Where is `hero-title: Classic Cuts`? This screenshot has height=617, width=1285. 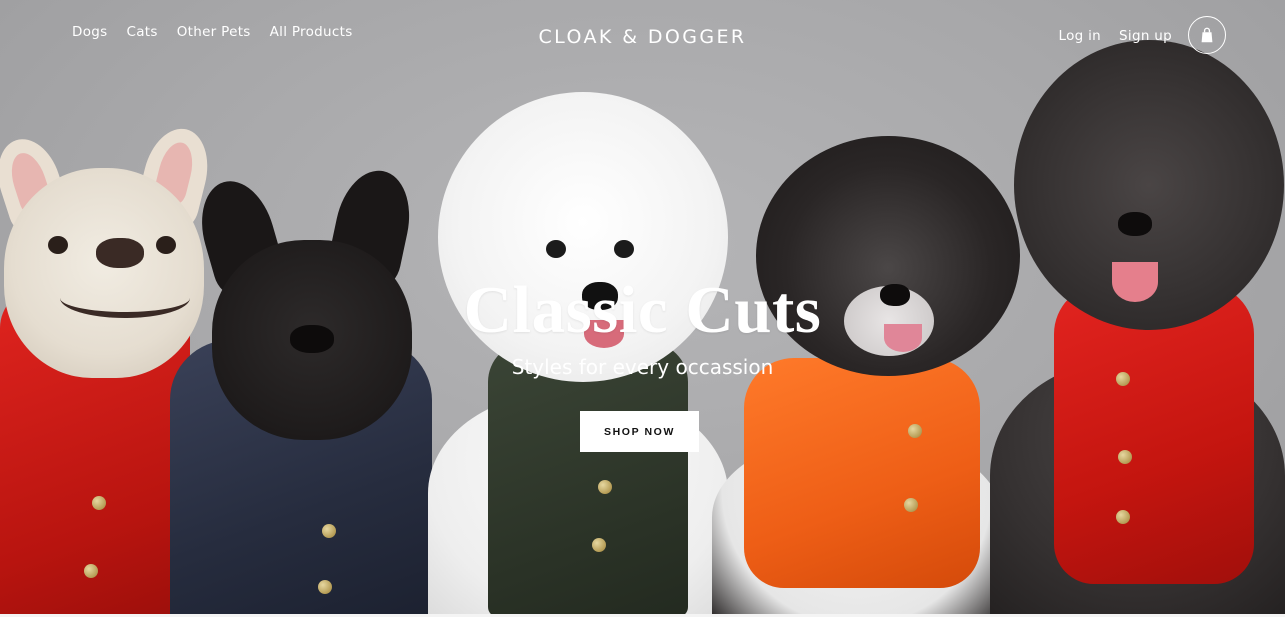
hero-title: Classic Cuts is located at coordinates (642, 310).